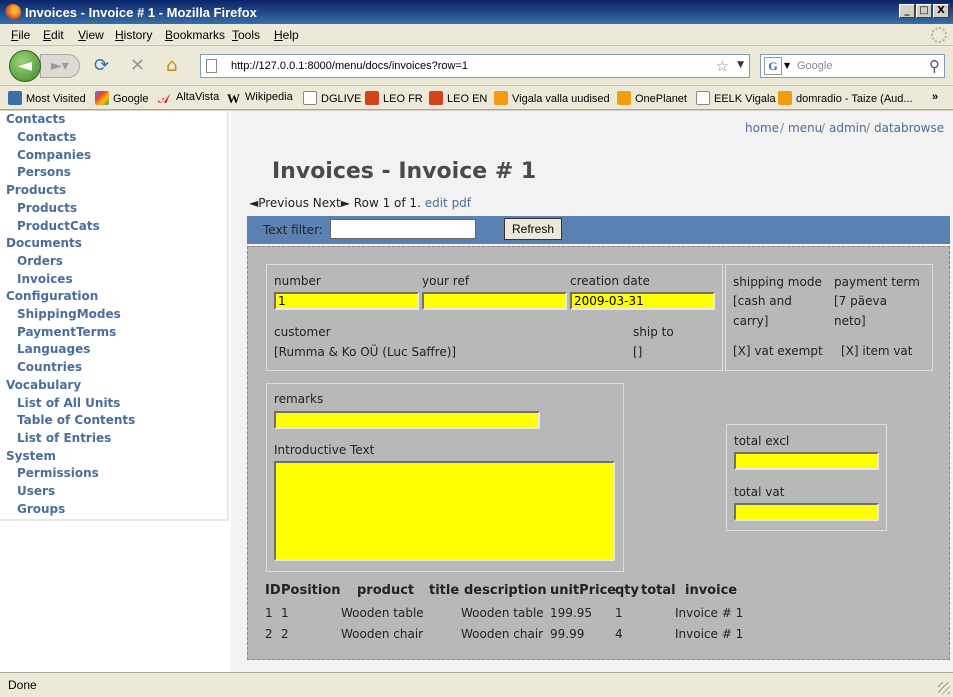 The height and width of the screenshot is (697, 953). I want to click on sidebar-item-languages: Languages, so click(53, 349).